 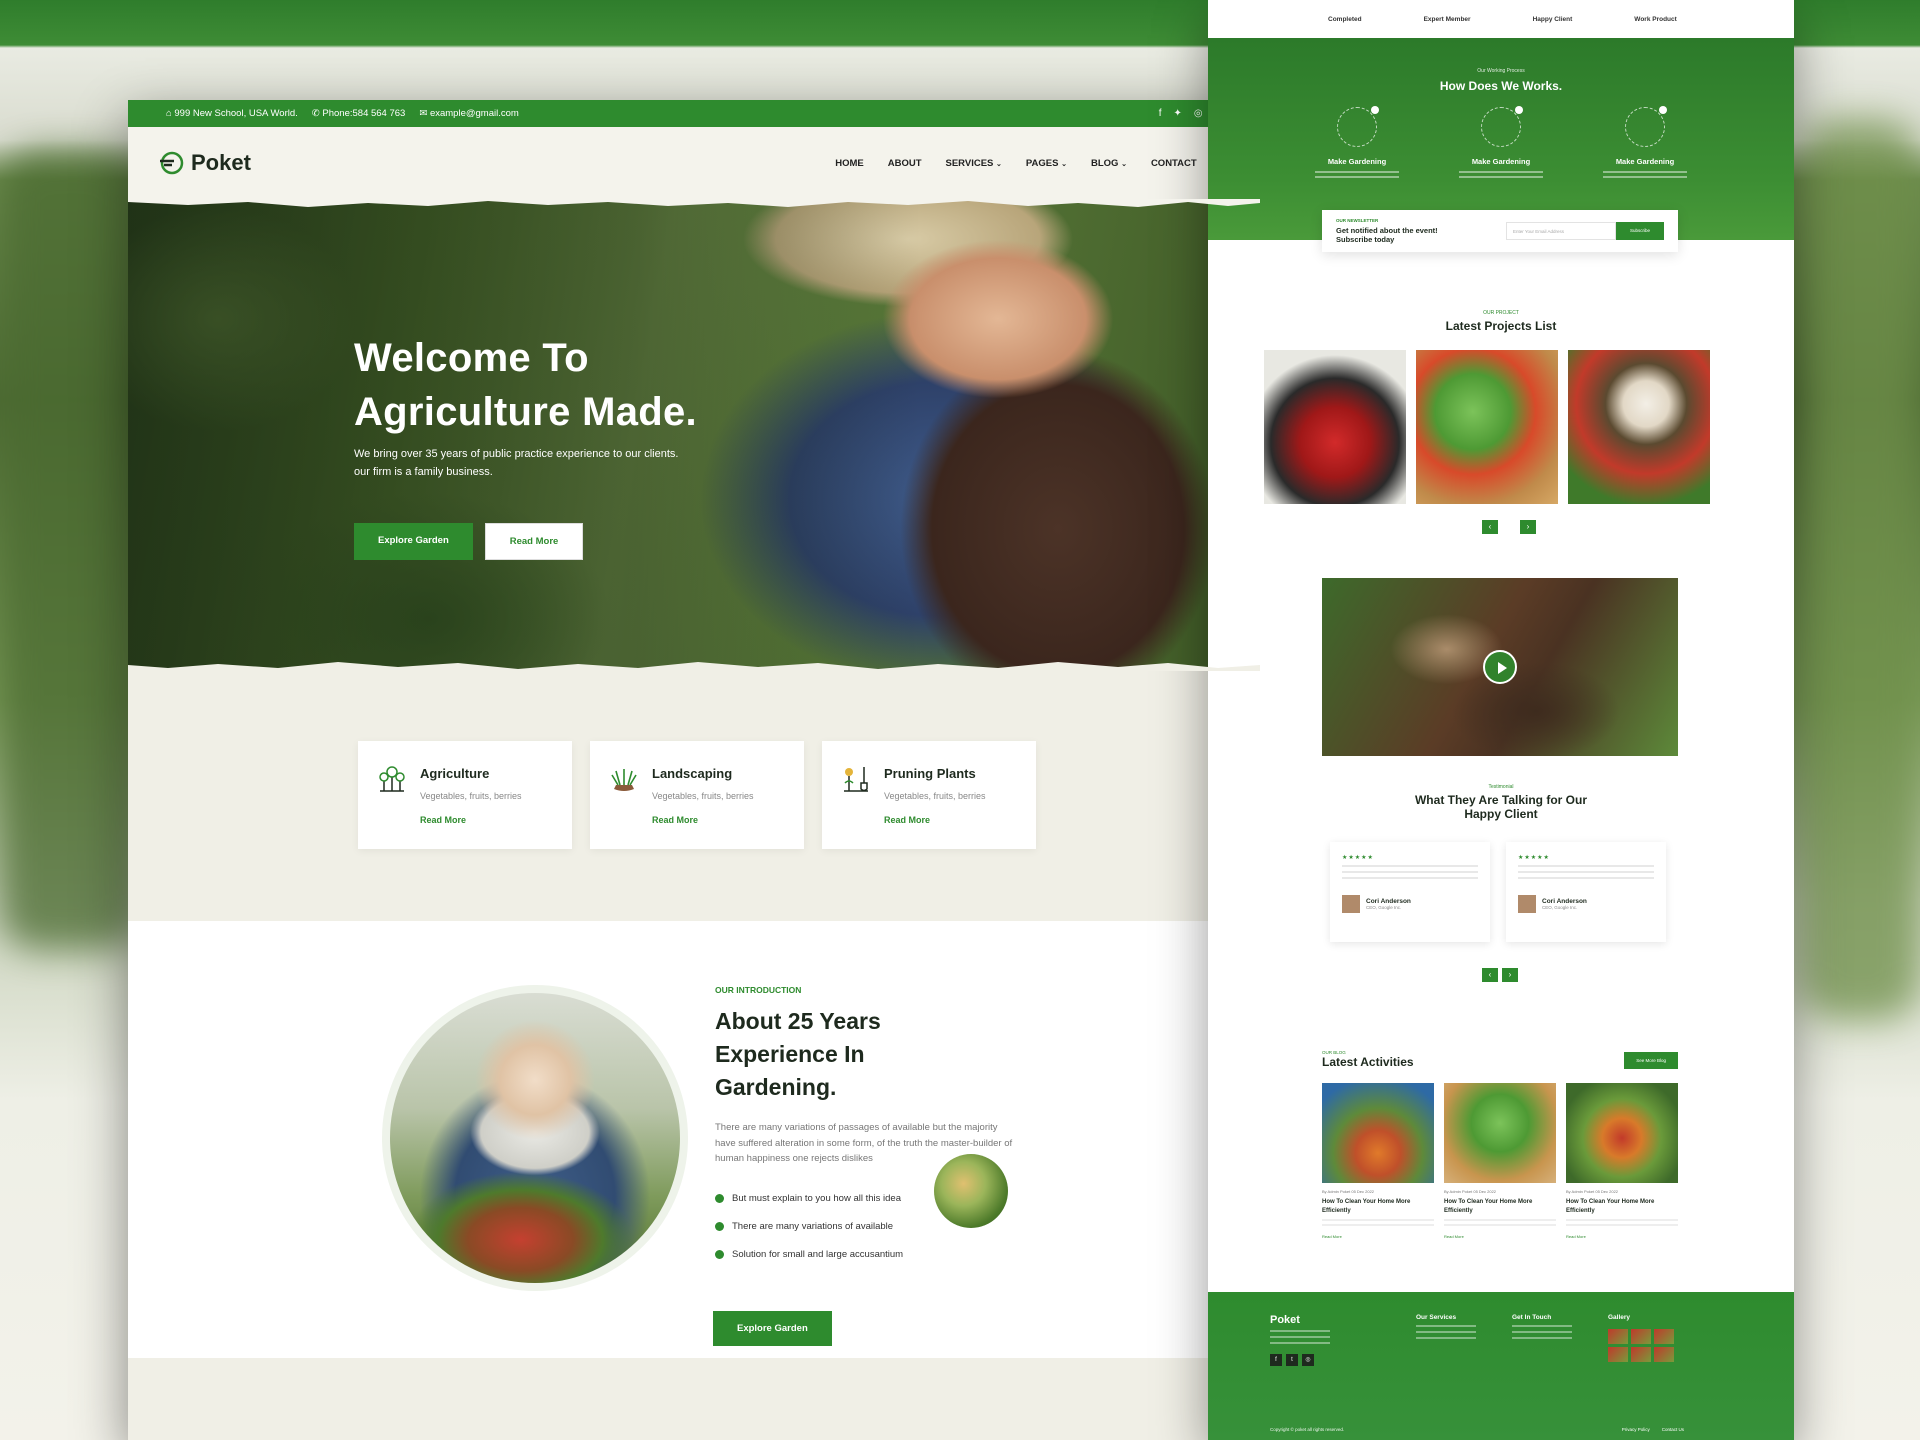 What do you see at coordinates (1552, 19) in the screenshot?
I see `stat-happy-client: Happy Client` at bounding box center [1552, 19].